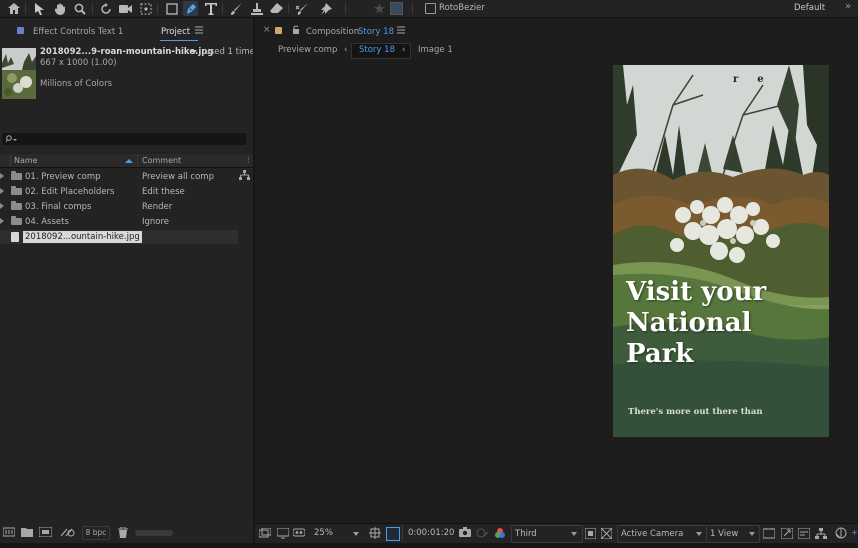 This screenshot has height=548, width=858. I want to click on file-image-icon, so click(15, 237).